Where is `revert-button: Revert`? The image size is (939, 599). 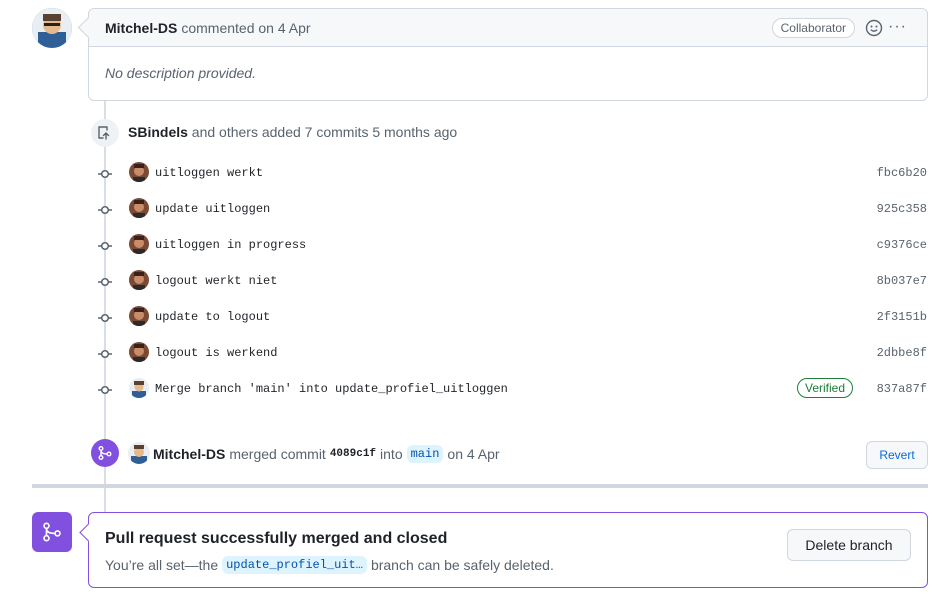 revert-button: Revert is located at coordinates (897, 455).